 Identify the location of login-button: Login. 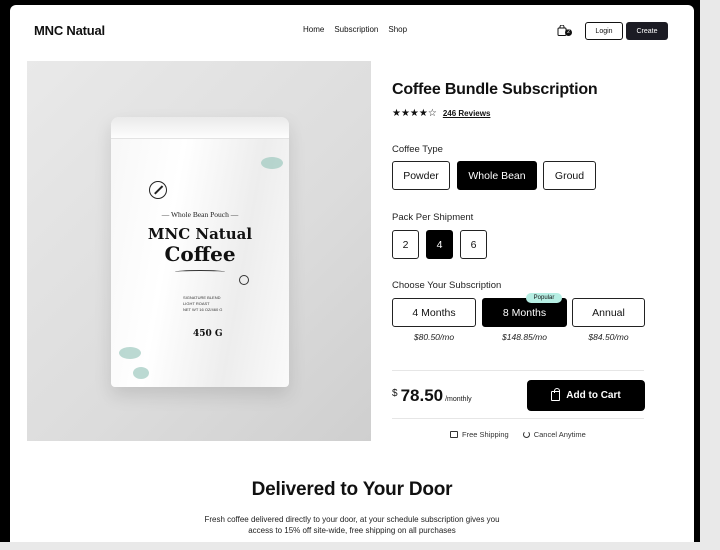
(604, 31).